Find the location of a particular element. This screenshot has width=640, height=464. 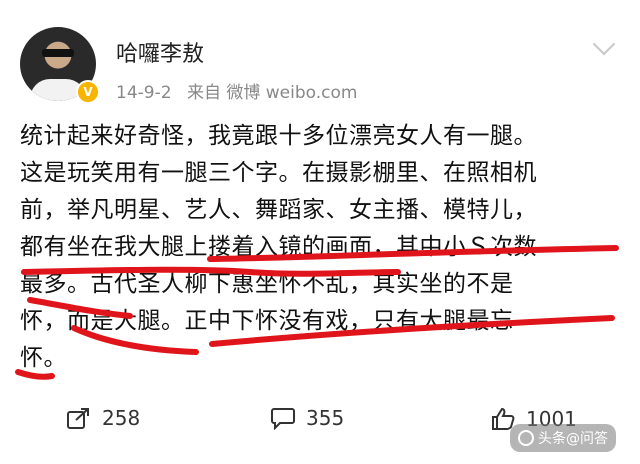

post-line: 统计起来好奇怪，我竟跟十多位漂亮女人有一腿。 is located at coordinates (278, 136).